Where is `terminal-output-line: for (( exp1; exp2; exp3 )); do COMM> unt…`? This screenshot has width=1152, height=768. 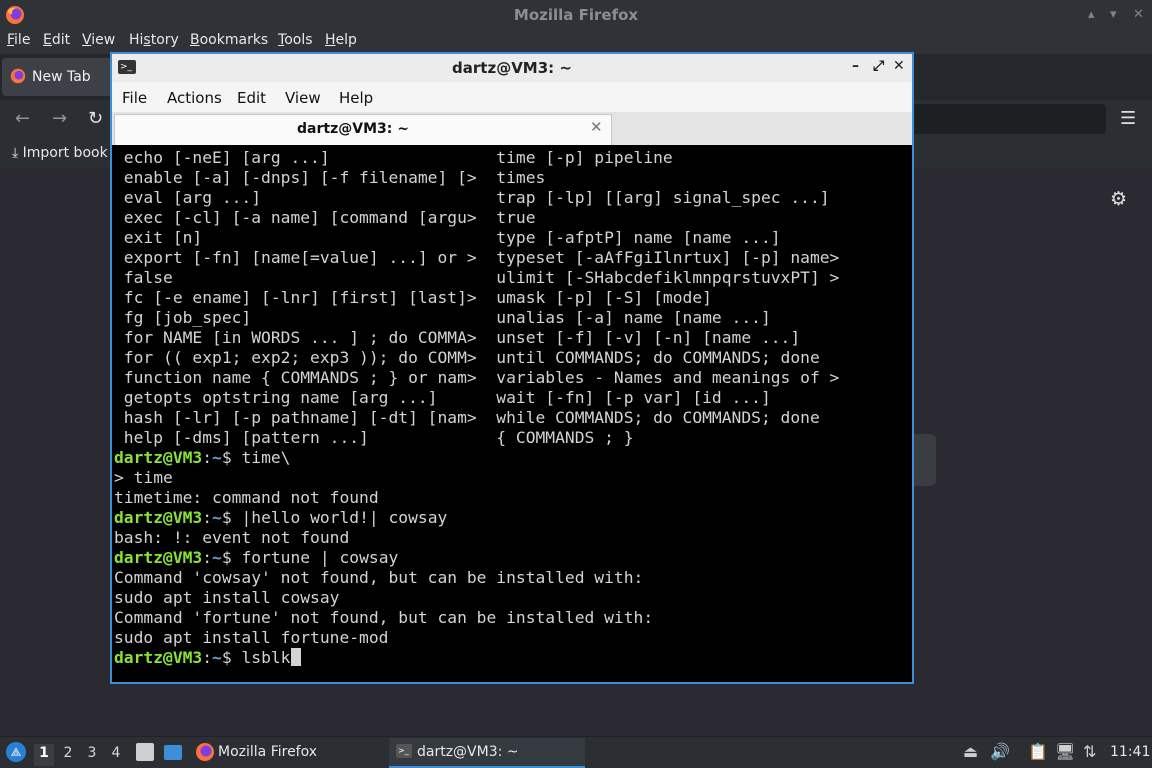
terminal-output-line: for (( exp1; exp2; exp3 )); do COMM> unt… is located at coordinates (467, 357).